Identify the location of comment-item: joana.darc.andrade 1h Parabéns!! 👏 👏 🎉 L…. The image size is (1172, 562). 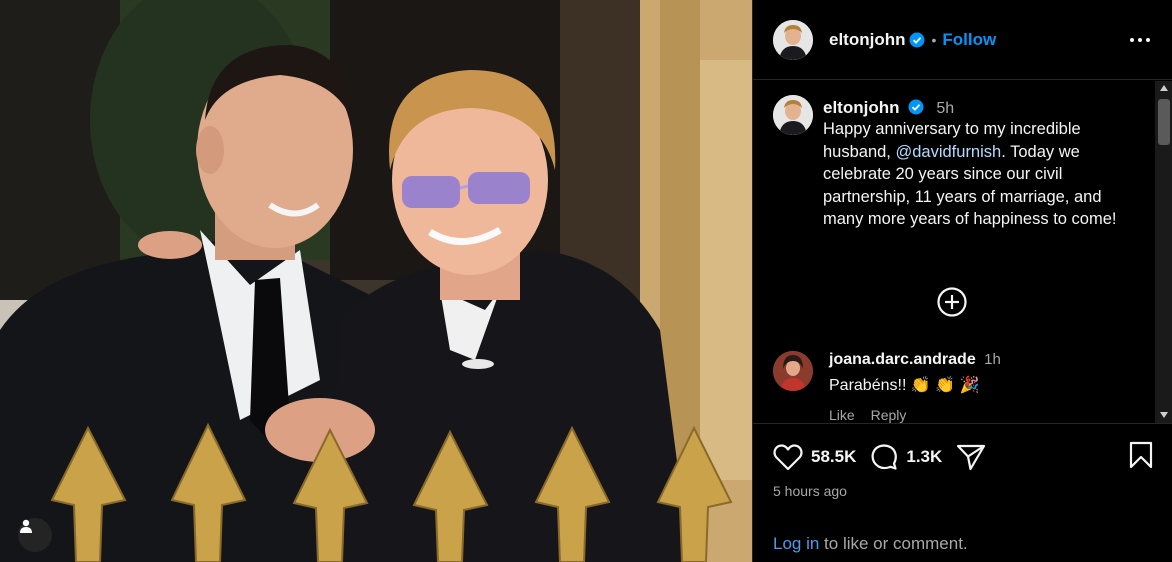
(953, 387).